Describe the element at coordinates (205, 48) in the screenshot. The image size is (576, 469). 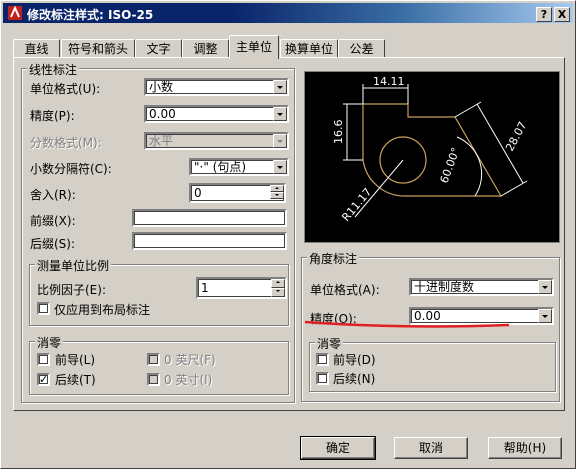
I see `tab-fit: 调整` at that location.